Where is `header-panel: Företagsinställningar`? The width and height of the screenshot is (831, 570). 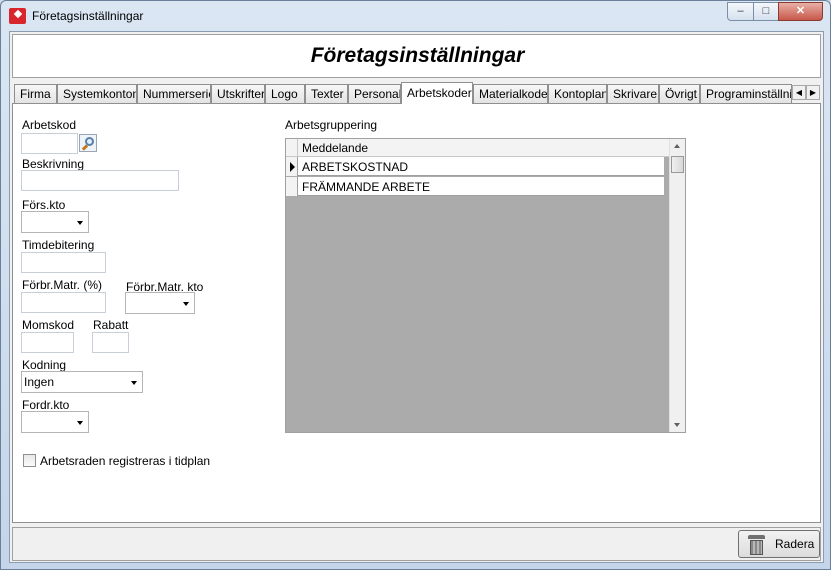
header-panel: Företagsinställningar is located at coordinates (416, 56).